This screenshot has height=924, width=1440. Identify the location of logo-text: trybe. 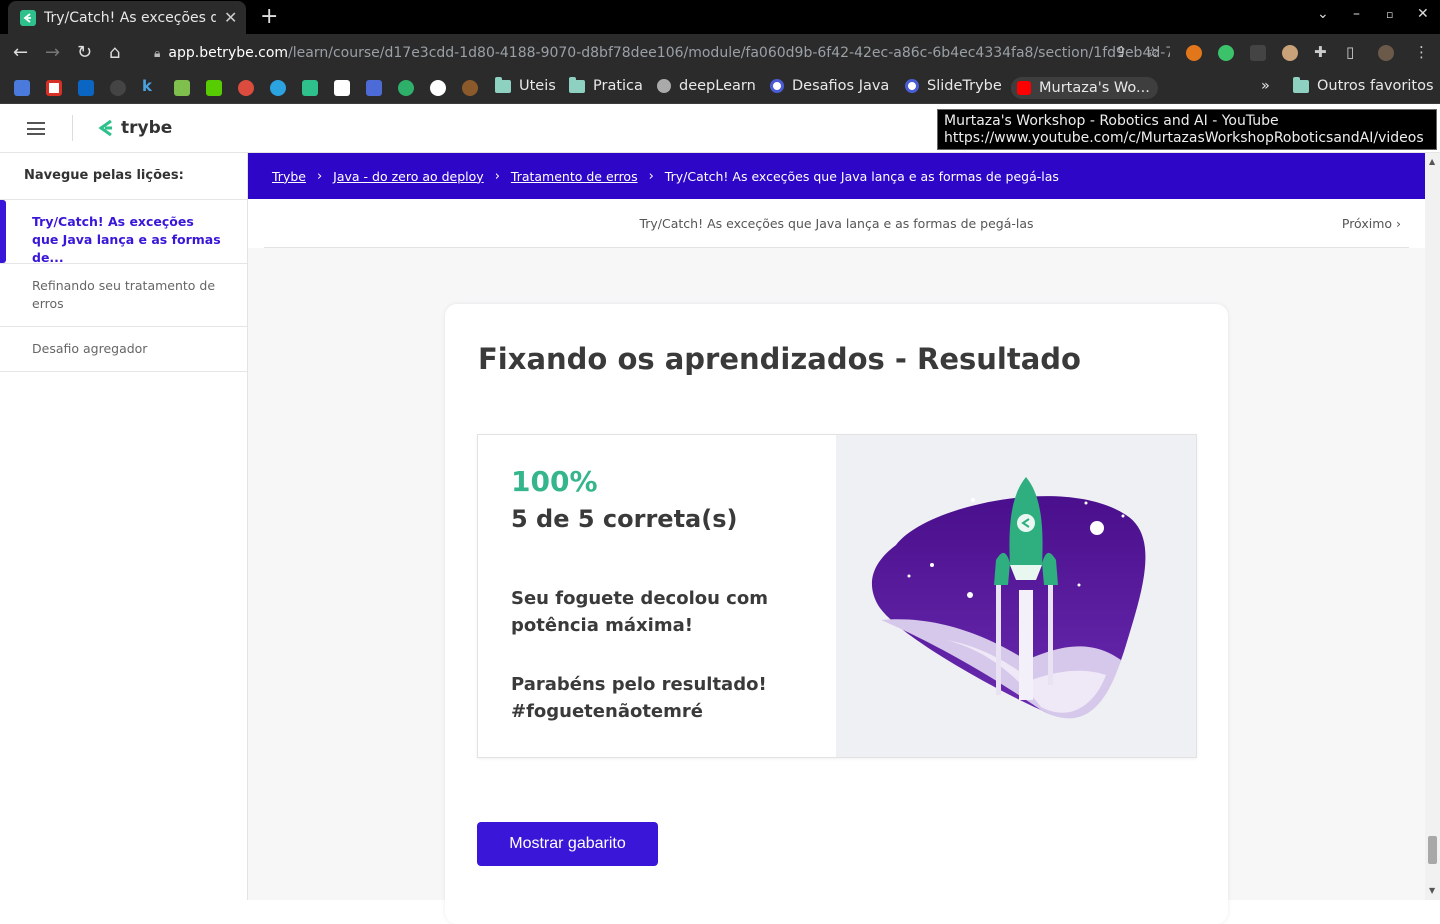
(147, 128).